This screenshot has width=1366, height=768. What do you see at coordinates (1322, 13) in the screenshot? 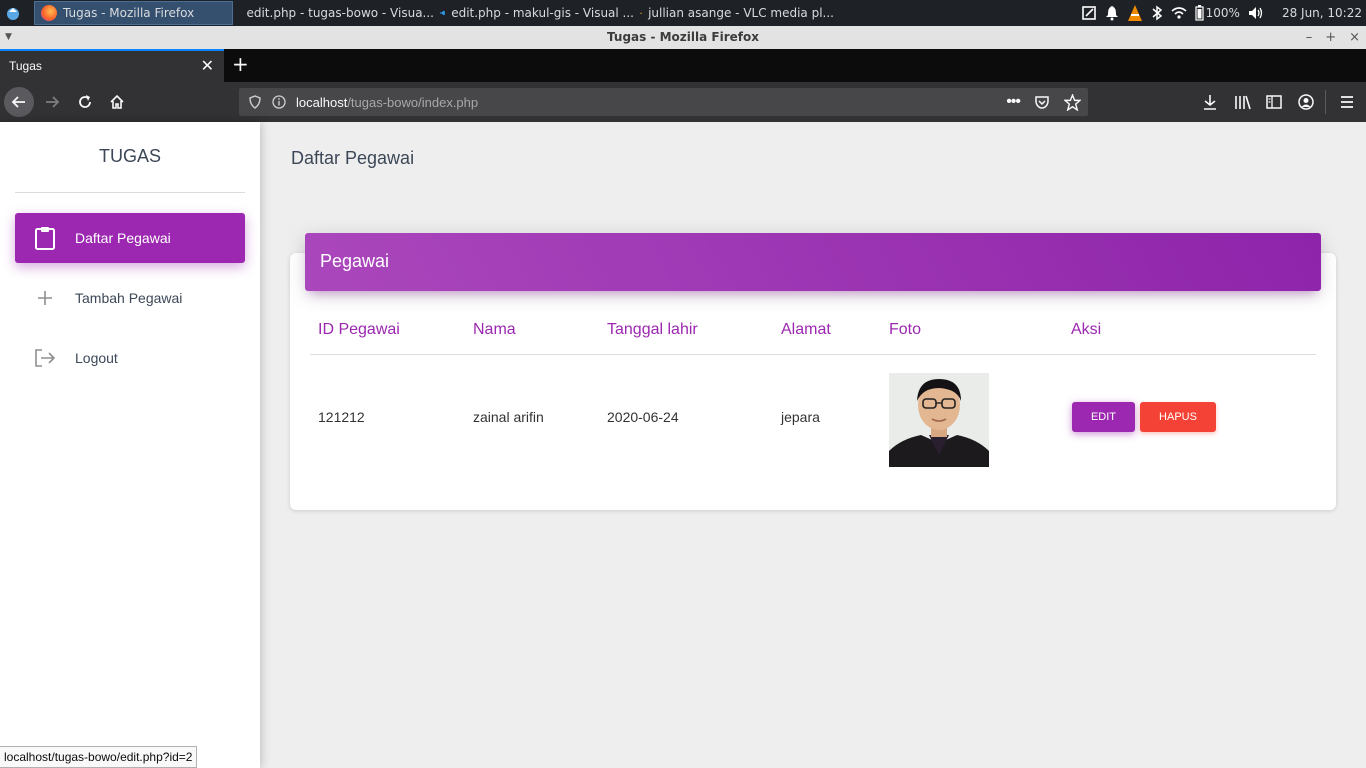
I see `clock: 28 Jun, 10:22` at bounding box center [1322, 13].